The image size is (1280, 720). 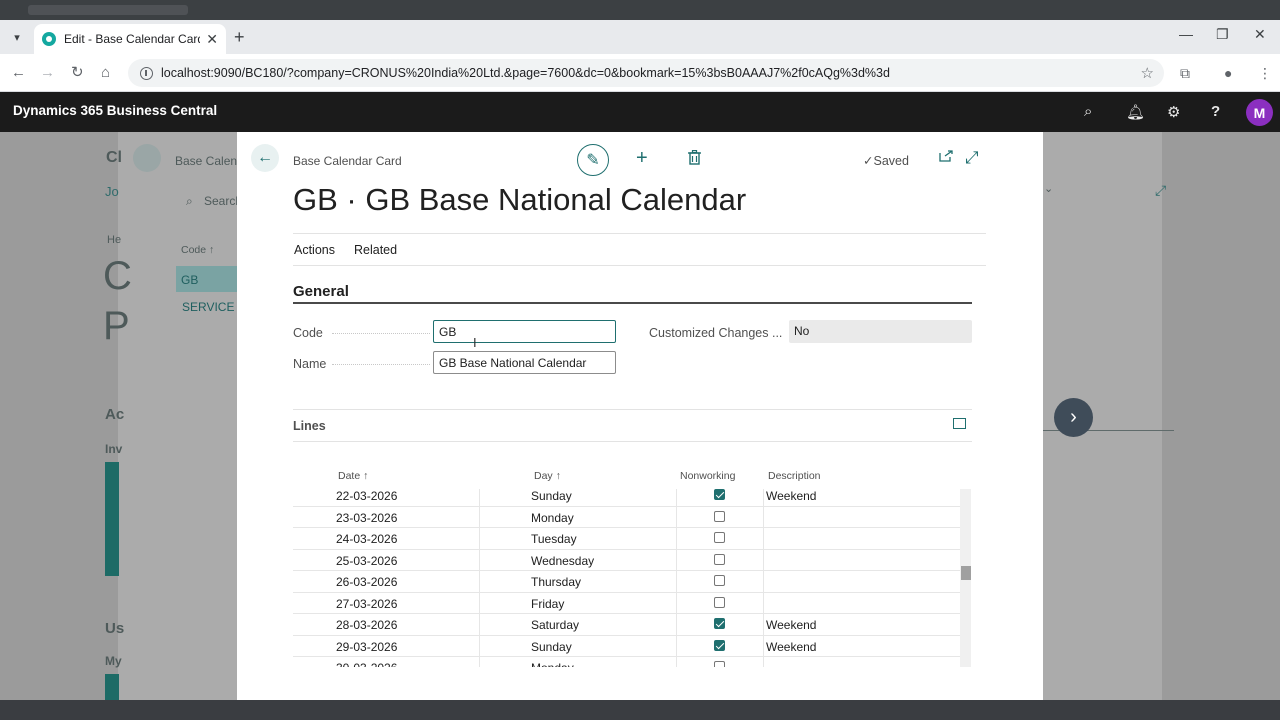 What do you see at coordinates (593, 160) in the screenshot?
I see `edit-pencil-icon: ✎` at bounding box center [593, 160].